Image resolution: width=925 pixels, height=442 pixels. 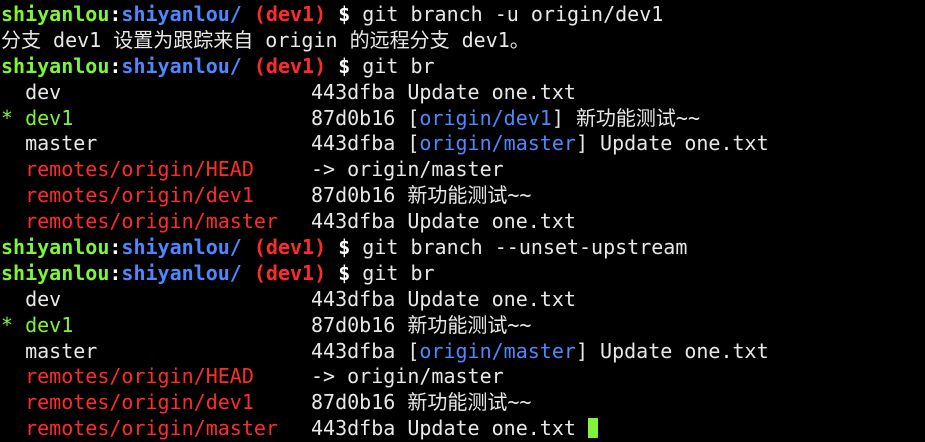 I want to click on branch-name: dev, so click(x=43, y=298).